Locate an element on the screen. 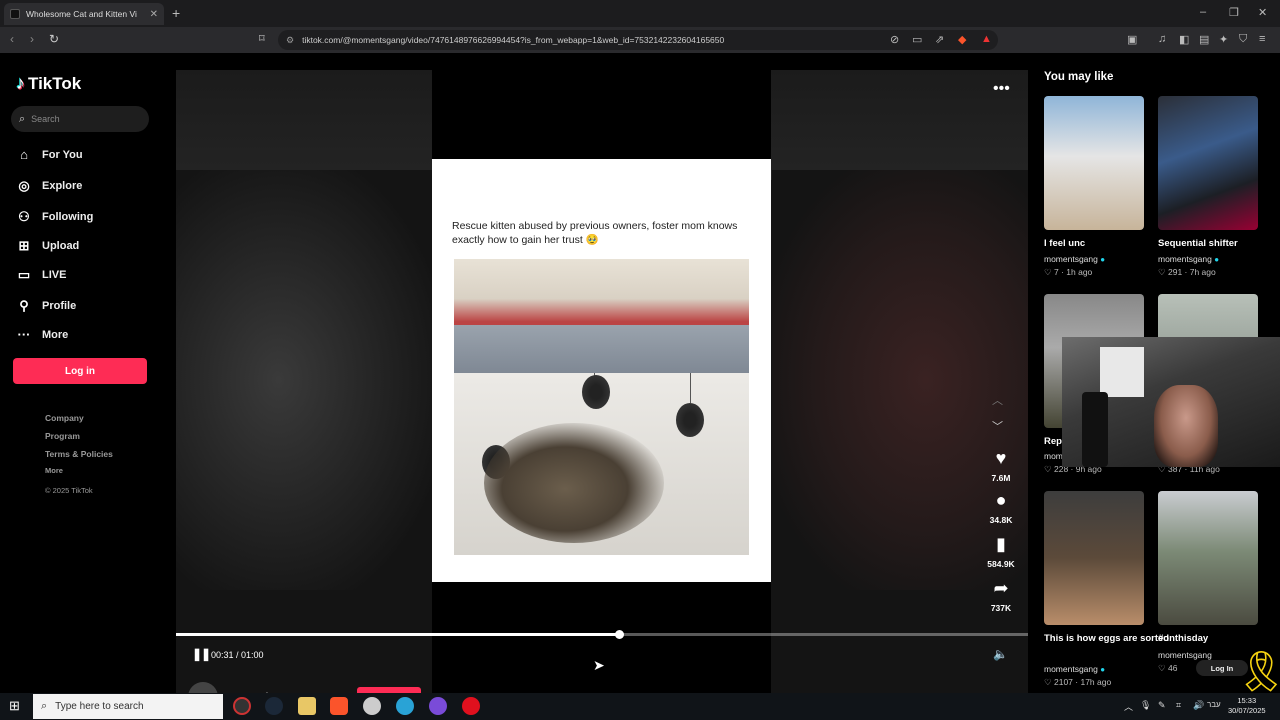  share-button: ➦ 737K is located at coordinates (1001, 596).